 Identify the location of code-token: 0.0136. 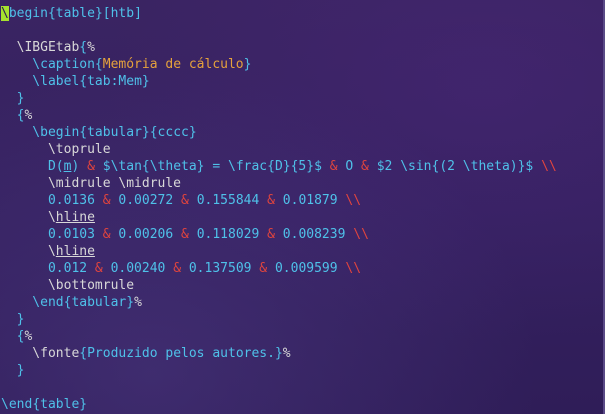
(48, 200).